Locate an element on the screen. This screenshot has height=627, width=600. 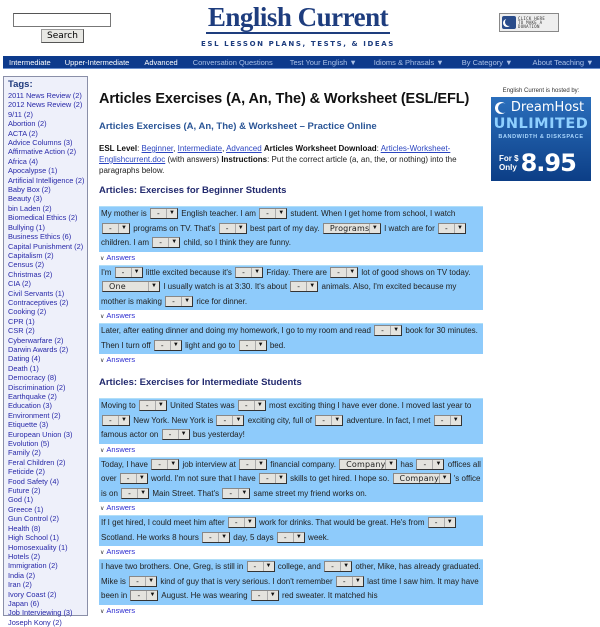
tag-link: Homosexuality (1) is located at coordinates (47, 547).